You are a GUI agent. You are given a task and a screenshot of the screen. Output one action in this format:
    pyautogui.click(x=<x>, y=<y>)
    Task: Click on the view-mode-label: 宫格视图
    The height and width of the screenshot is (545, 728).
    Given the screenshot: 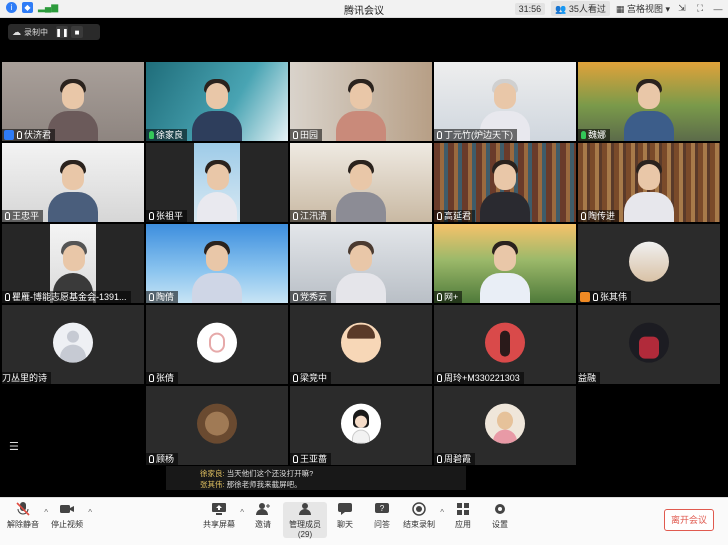 What is the action you would take?
    pyautogui.click(x=644, y=9)
    